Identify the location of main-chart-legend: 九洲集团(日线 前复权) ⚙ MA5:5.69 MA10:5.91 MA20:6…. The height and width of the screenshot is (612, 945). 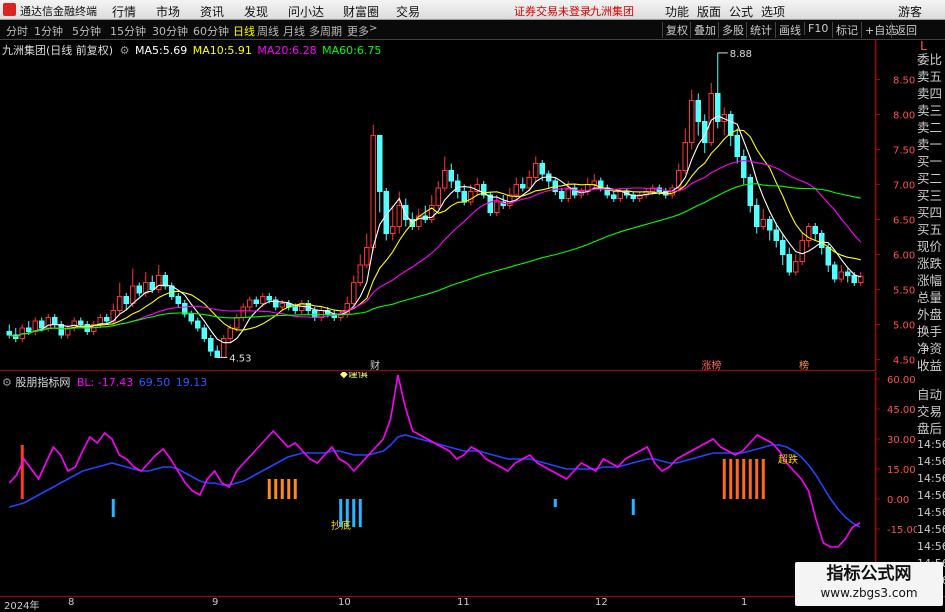
(191, 50).